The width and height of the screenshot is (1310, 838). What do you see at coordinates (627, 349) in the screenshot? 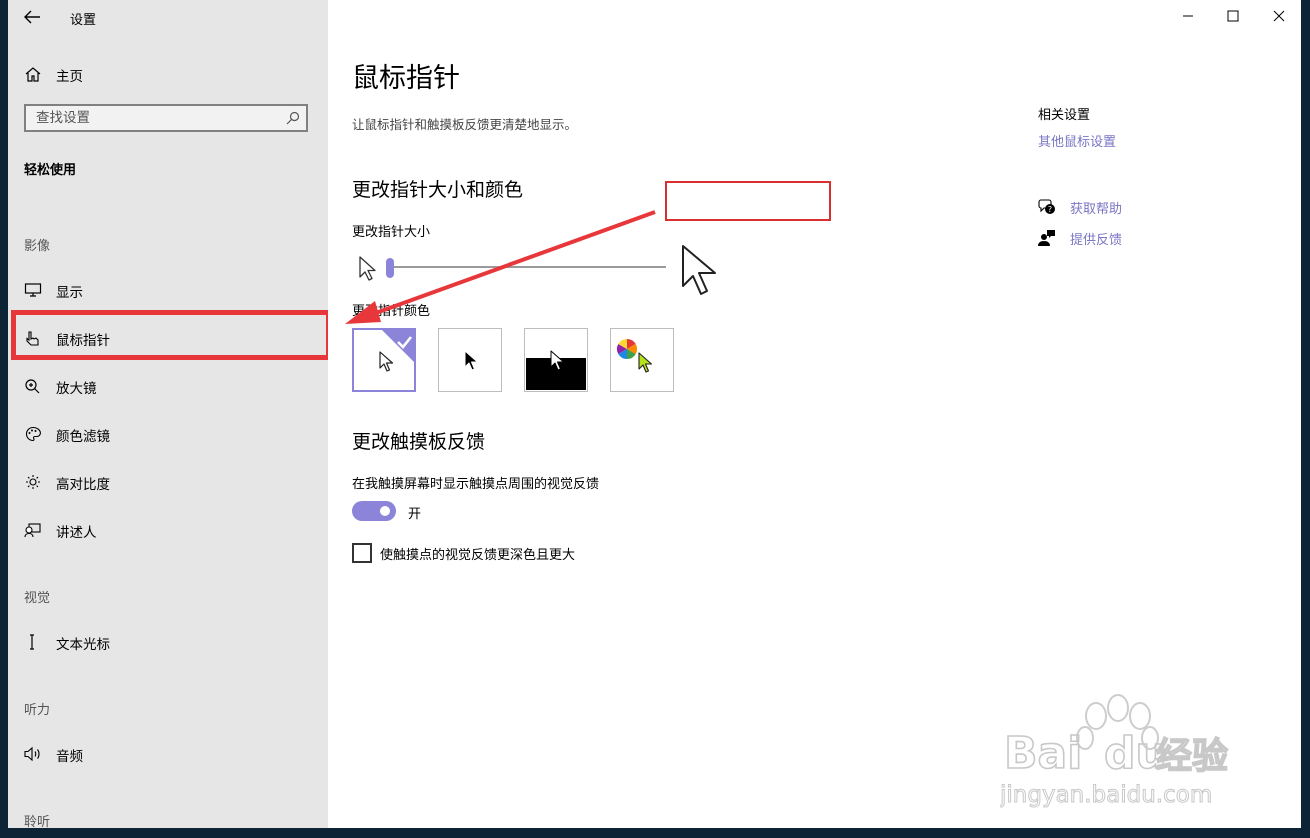
I see `color-wheel-icon` at bounding box center [627, 349].